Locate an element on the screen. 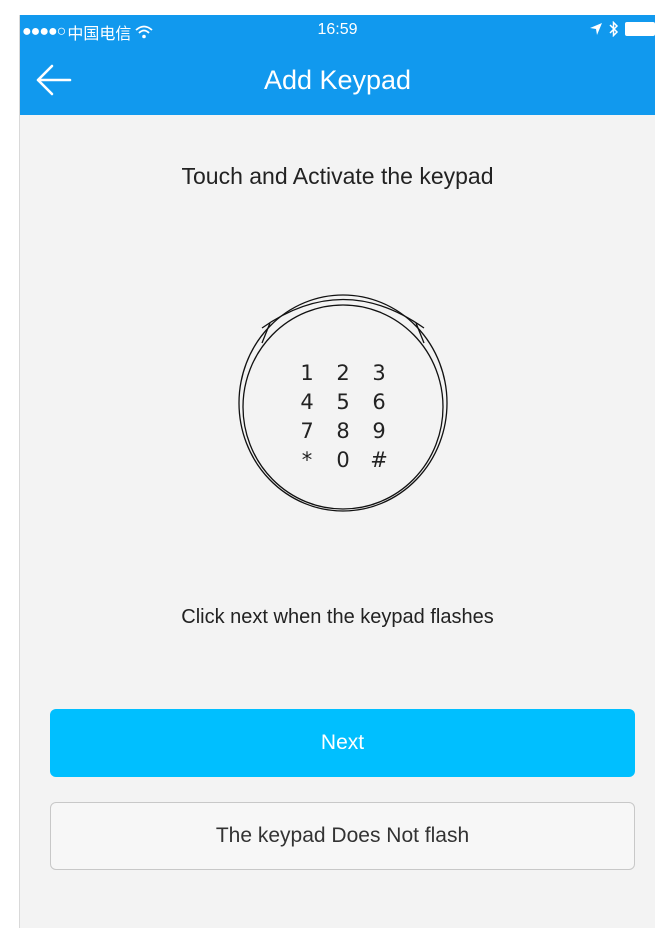  keypad-key: 8 is located at coordinates (342, 431).